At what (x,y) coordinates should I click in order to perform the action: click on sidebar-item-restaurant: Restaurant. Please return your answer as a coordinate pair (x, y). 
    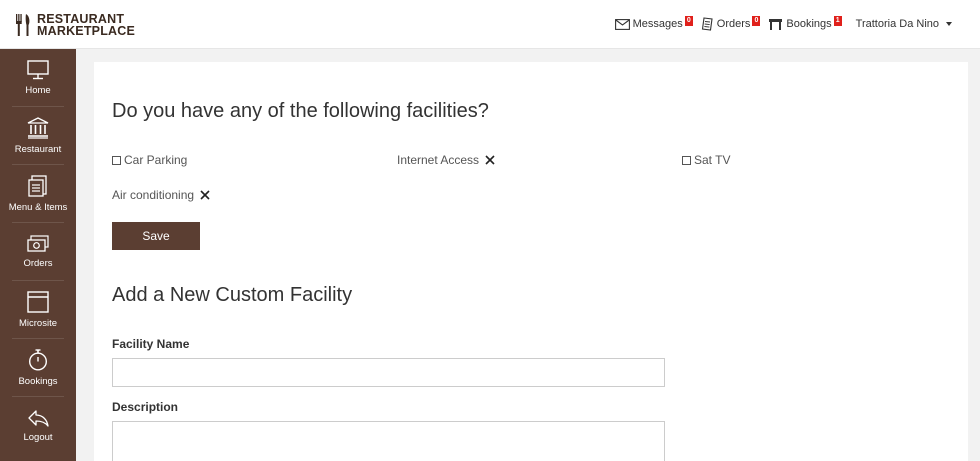
    Looking at the image, I should click on (38, 136).